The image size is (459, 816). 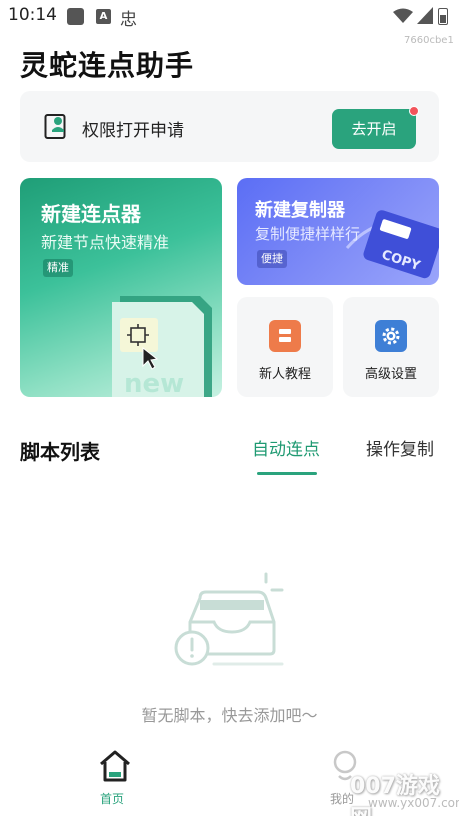 What do you see at coordinates (272, 259) in the screenshot?
I see `new-copier-badge: 便捷` at bounding box center [272, 259].